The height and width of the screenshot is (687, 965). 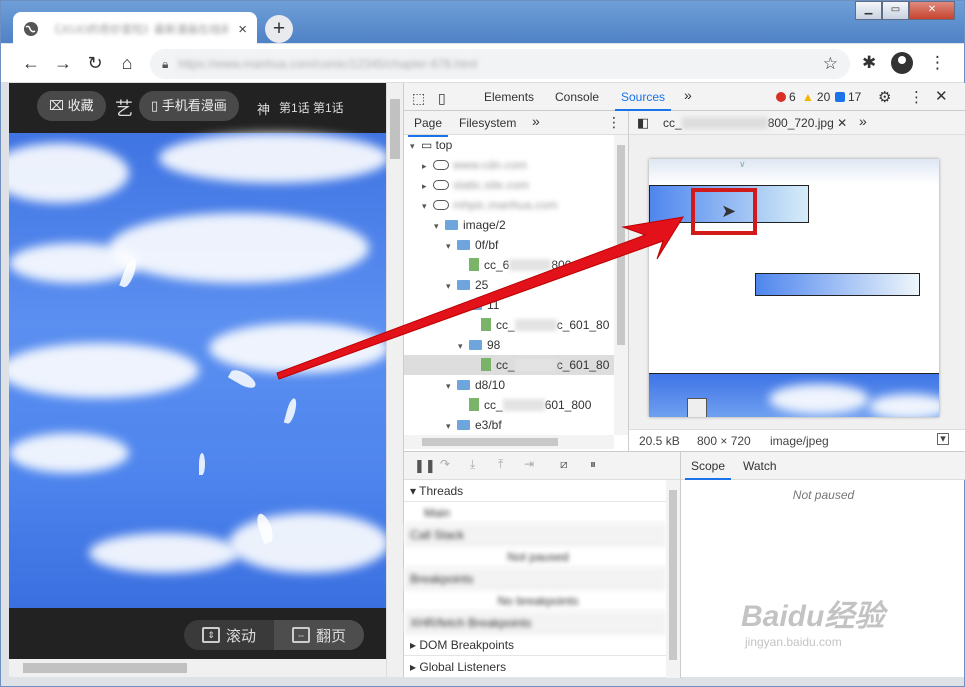 I want to click on menu-kebab-icon: ⋮, so click(x=937, y=63).